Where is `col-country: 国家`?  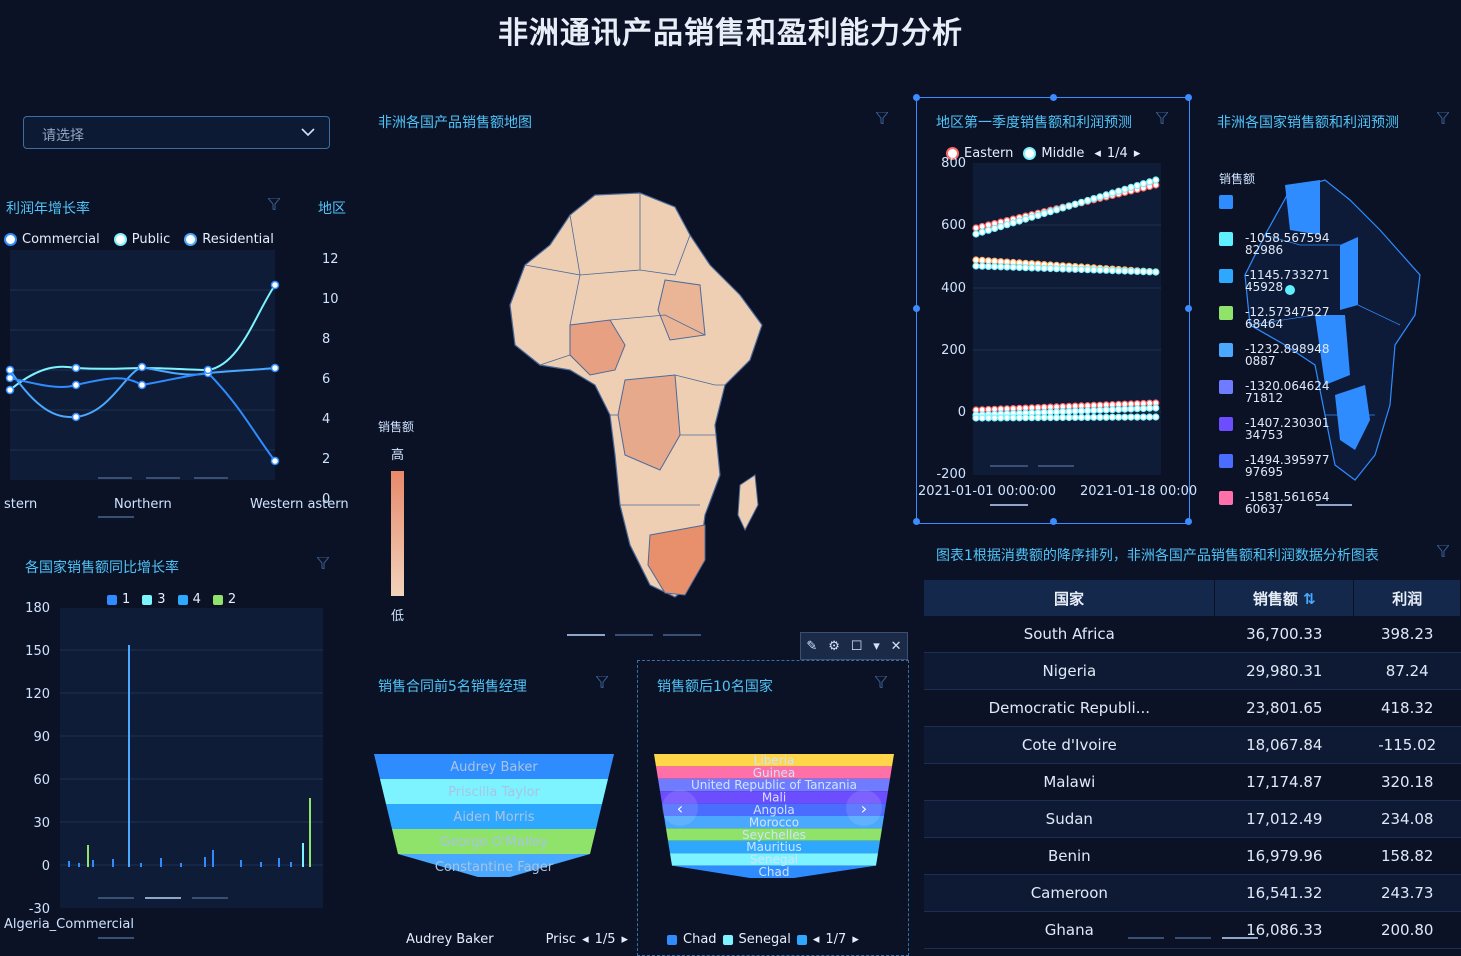
col-country: 国家 is located at coordinates (1070, 598).